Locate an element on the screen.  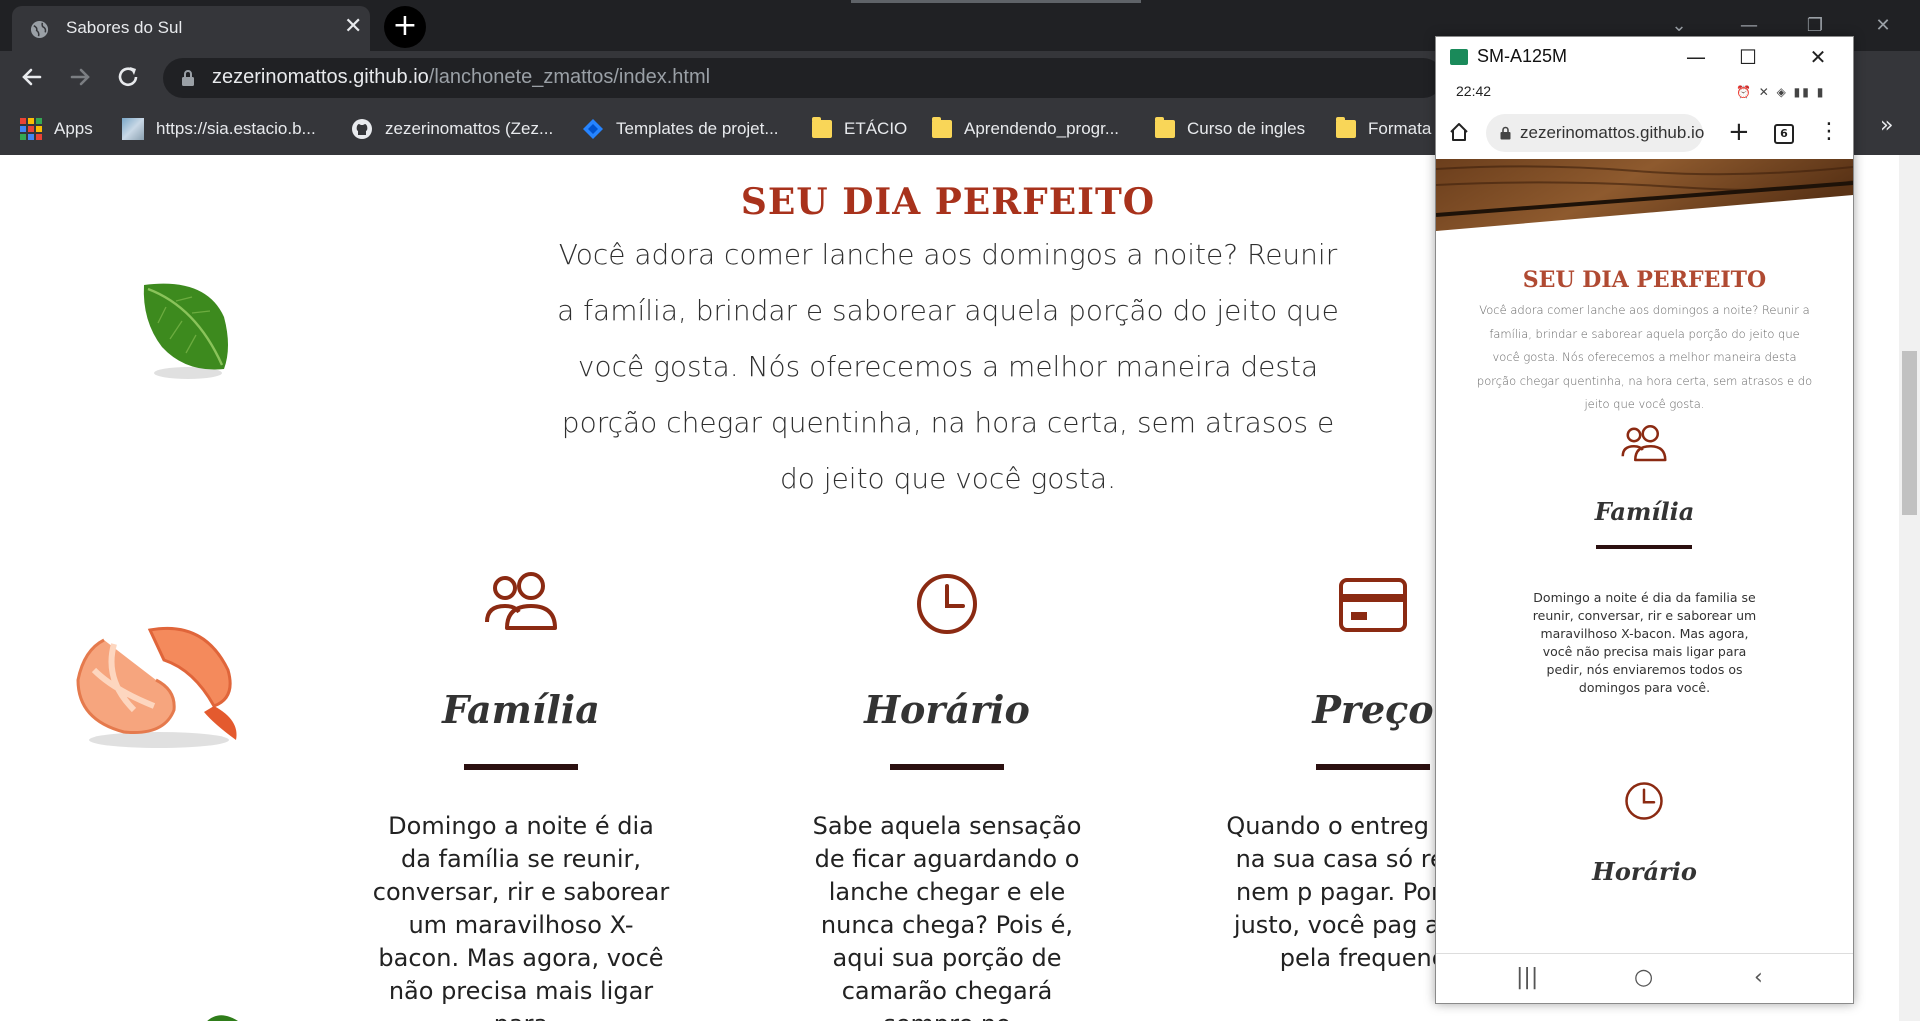
bookmark-label: Apps is located at coordinates (73, 128).